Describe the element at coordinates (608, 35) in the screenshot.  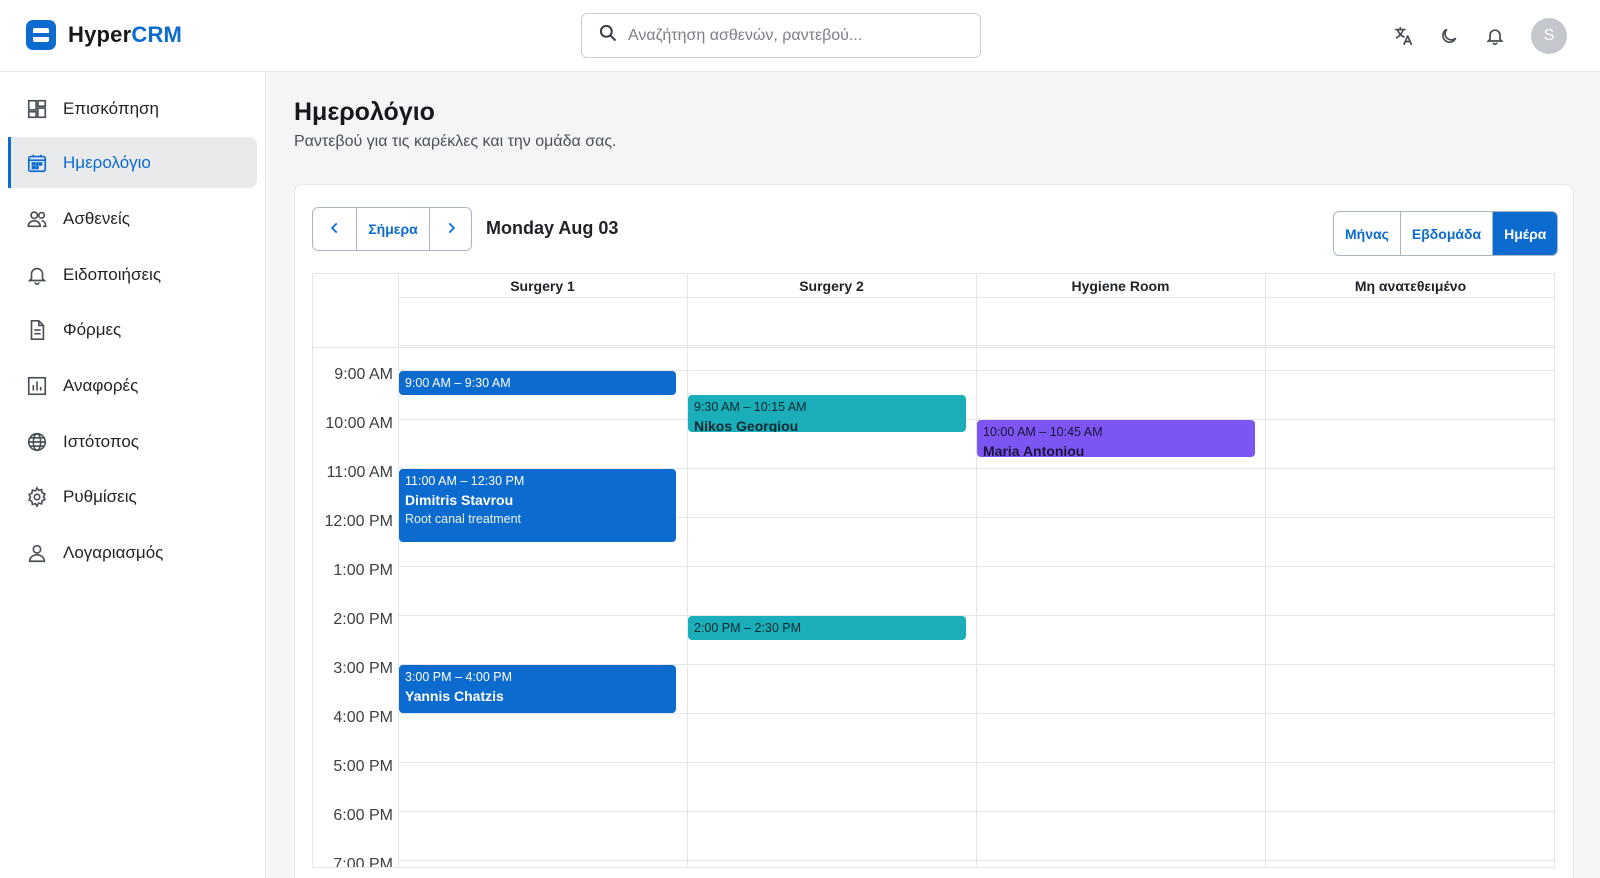
I see `search-icon` at that location.